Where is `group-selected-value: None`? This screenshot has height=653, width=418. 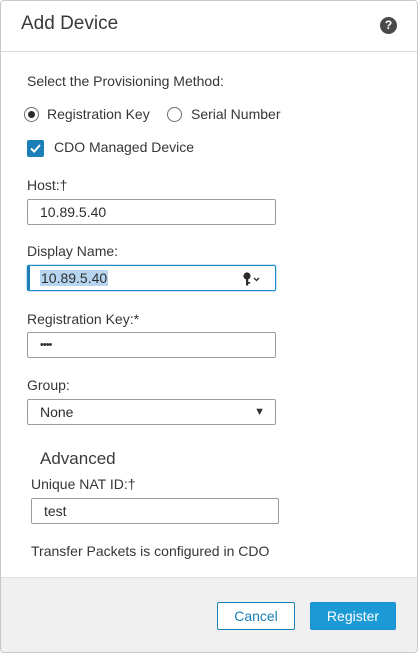
group-selected-value: None is located at coordinates (57, 412).